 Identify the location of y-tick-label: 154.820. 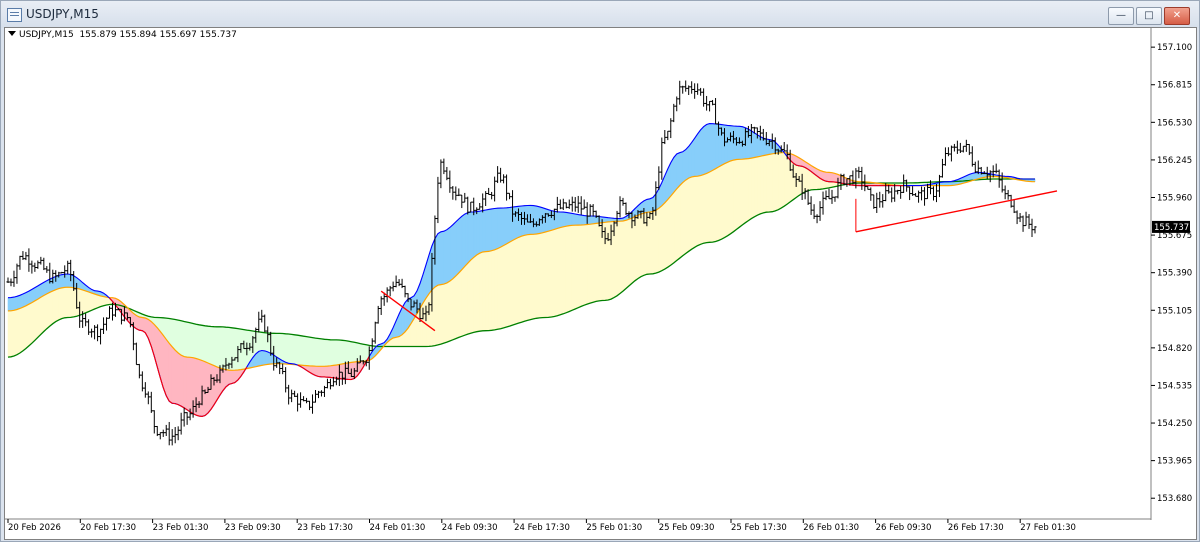
(1174, 349).